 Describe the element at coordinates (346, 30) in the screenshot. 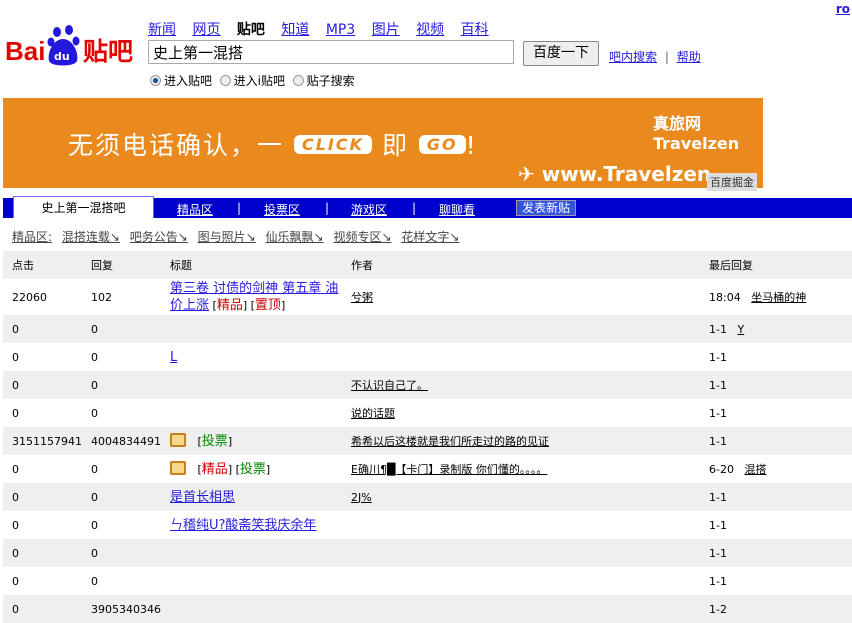

I see `nav-mp3: MP3` at that location.